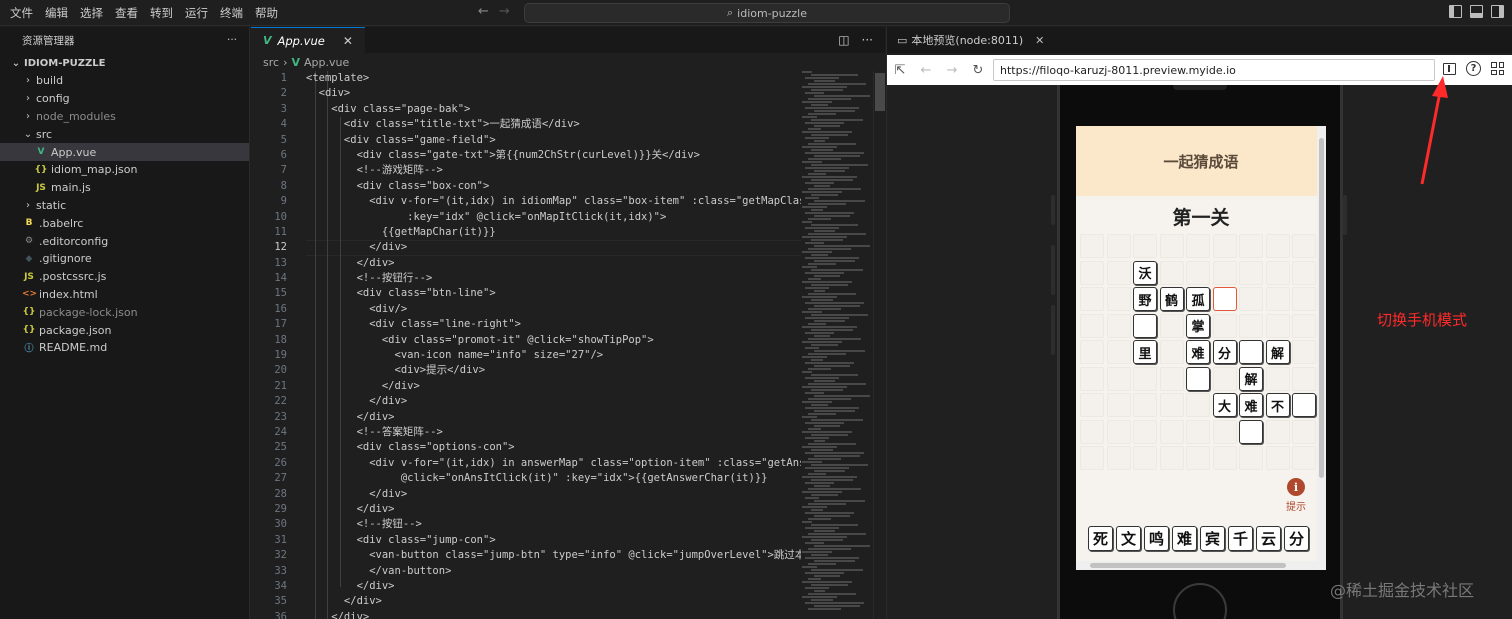 The width and height of the screenshot is (1512, 619). Describe the element at coordinates (553, 109) in the screenshot. I see `code-line: <div class="page-bak">` at that location.